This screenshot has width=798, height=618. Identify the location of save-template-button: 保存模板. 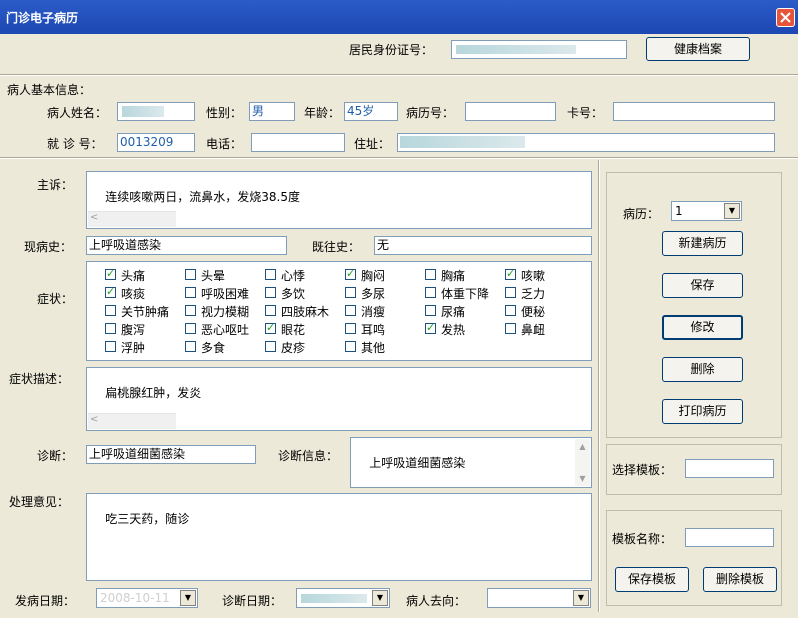
(652, 579).